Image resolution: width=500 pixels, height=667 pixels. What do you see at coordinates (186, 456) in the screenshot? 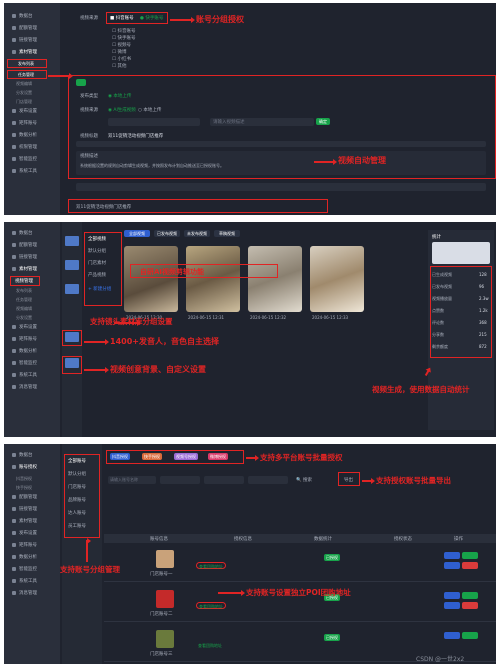
I see `tab-channels: 视频号授权` at bounding box center [186, 456].